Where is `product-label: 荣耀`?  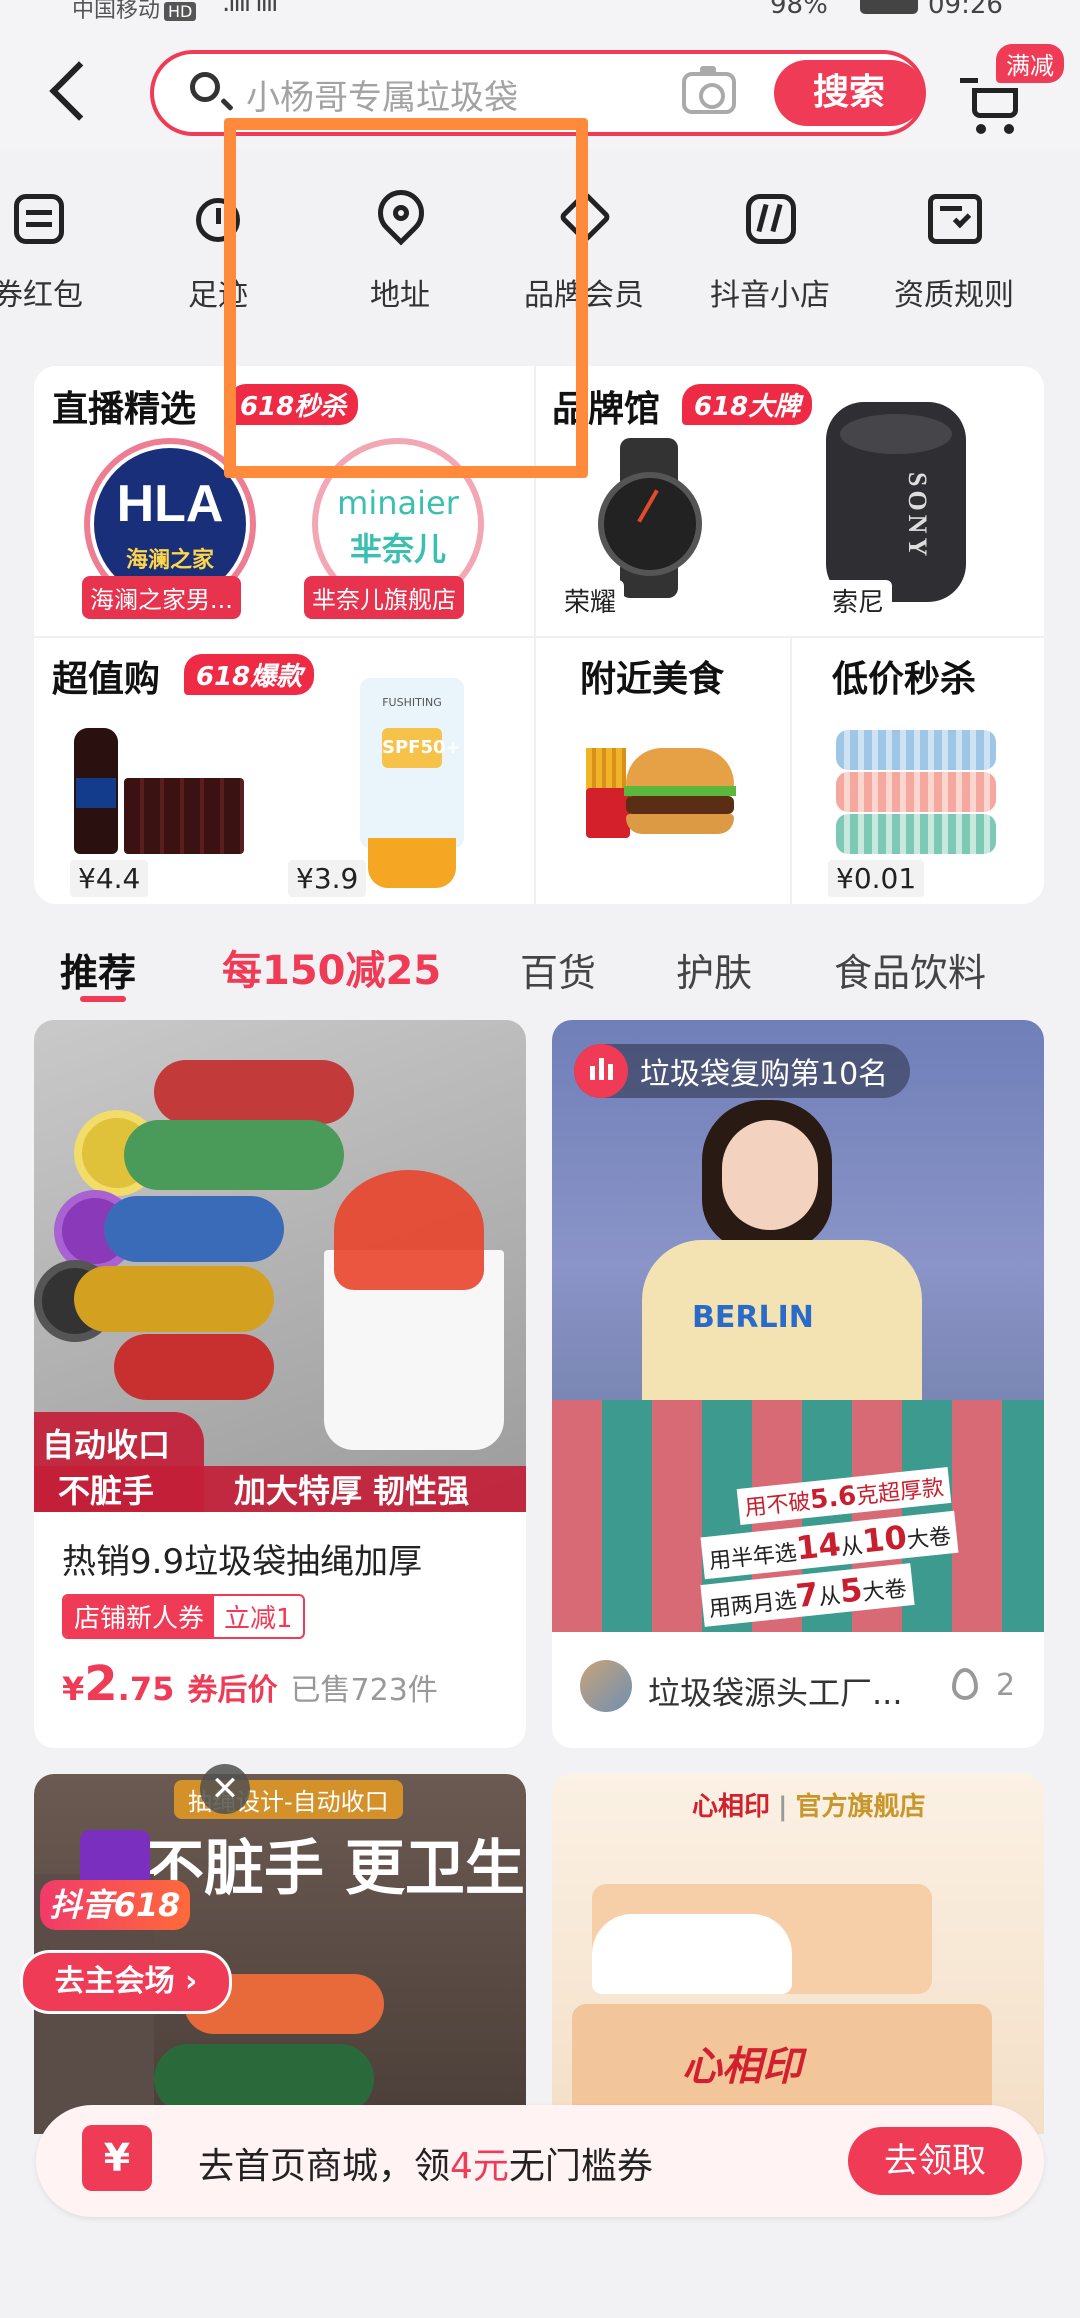 product-label: 荣耀 is located at coordinates (590, 600).